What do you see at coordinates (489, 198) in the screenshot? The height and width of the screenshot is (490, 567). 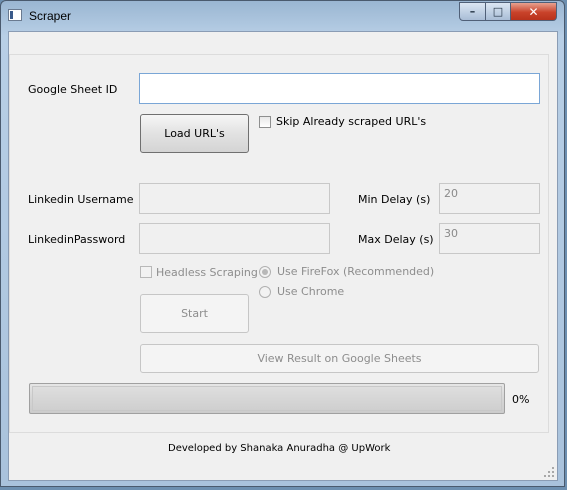 I see `min-delay-input: 20` at bounding box center [489, 198].